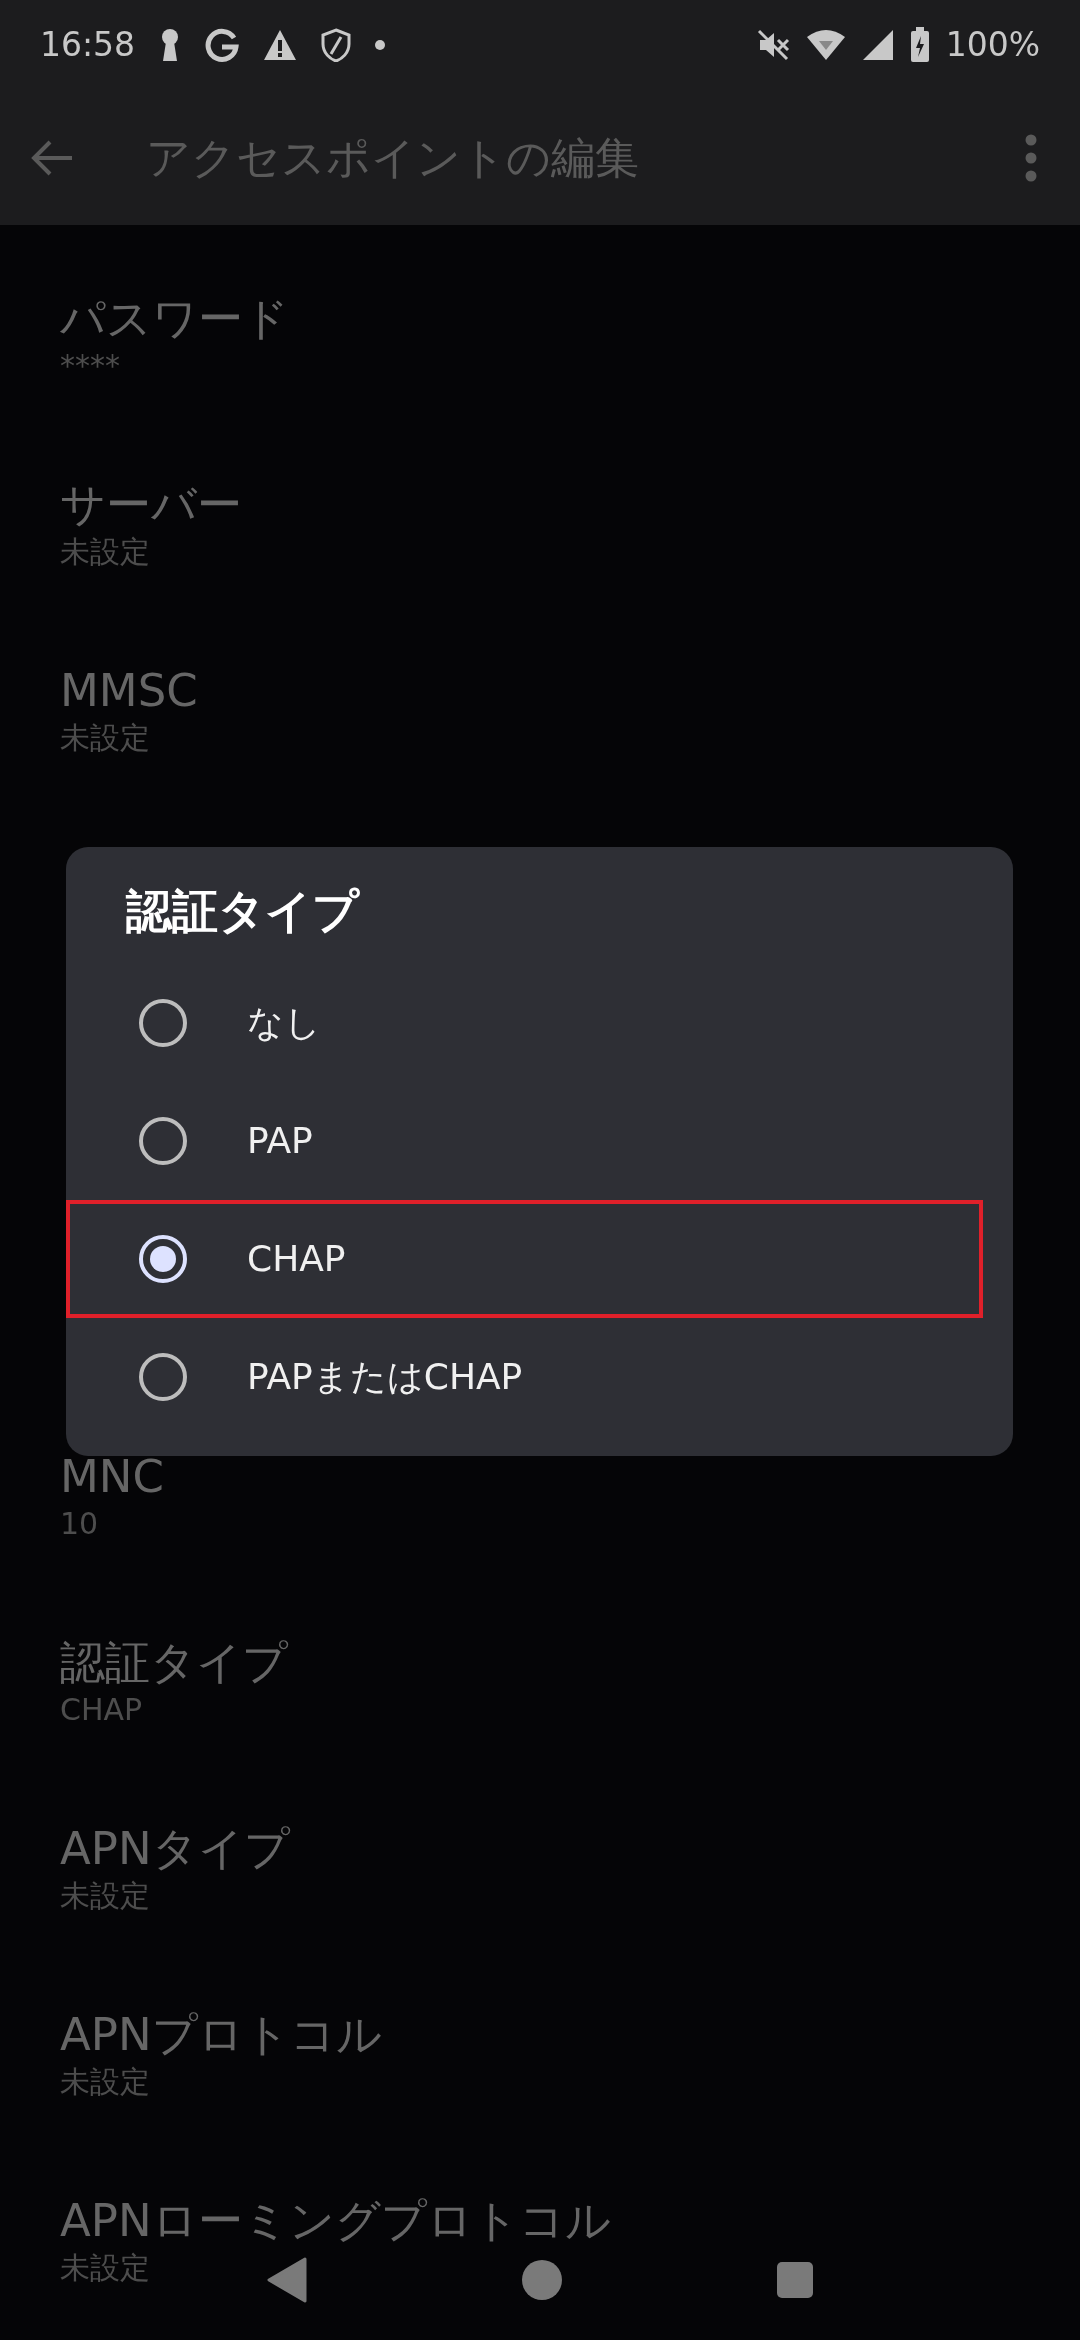 The height and width of the screenshot is (2340, 1080). Describe the element at coordinates (174, 1707) in the screenshot. I see `setting-item: 認証タイプ CHAP` at that location.